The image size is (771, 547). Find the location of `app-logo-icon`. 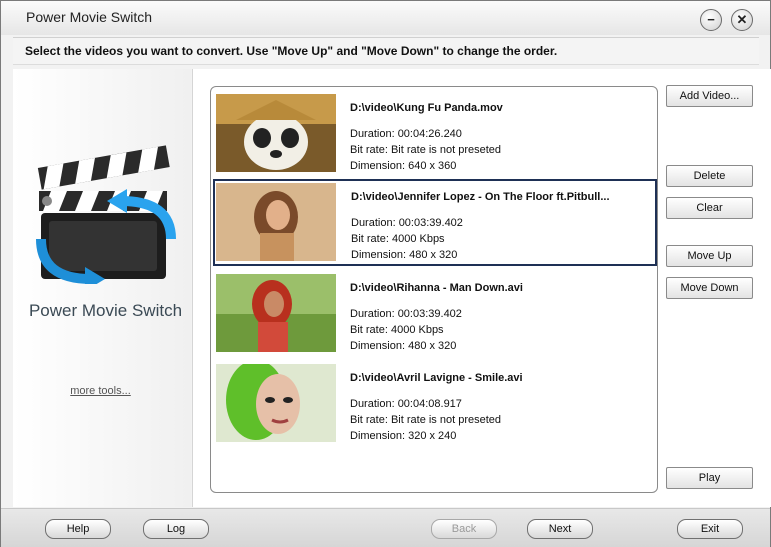

app-logo-icon is located at coordinates (106, 214).